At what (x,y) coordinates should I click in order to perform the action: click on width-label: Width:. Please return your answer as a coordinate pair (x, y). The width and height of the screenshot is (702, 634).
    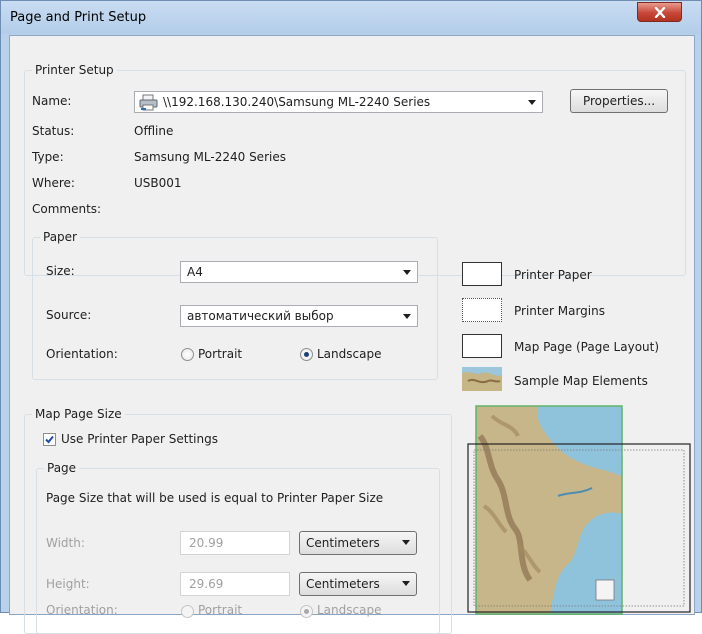
    Looking at the image, I should click on (65, 543).